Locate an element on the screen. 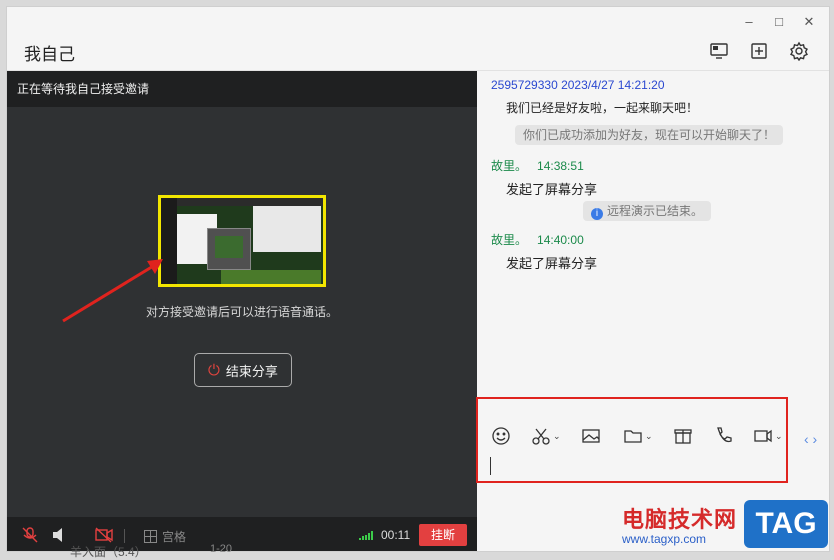 The width and height of the screenshot is (834, 560). system-notice: i 远程演示已结束。 is located at coordinates (647, 211).